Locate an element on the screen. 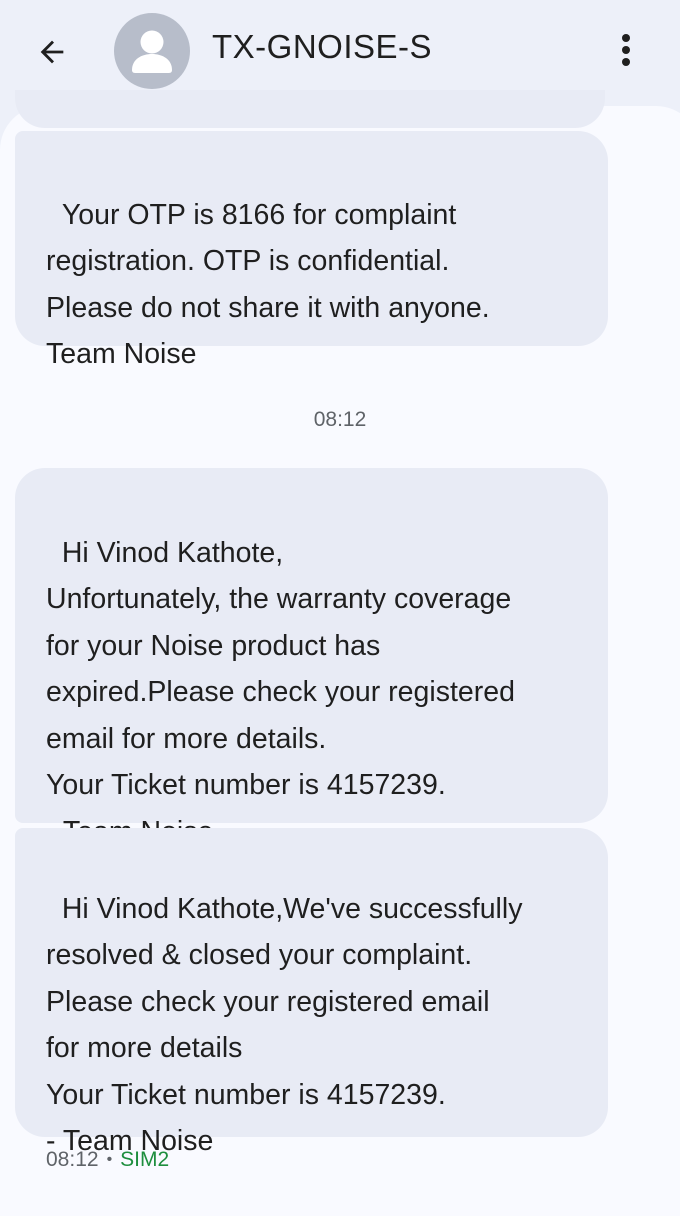 The width and height of the screenshot is (680, 1216). contact-name: TX-GNOISE-S is located at coordinates (322, 47).